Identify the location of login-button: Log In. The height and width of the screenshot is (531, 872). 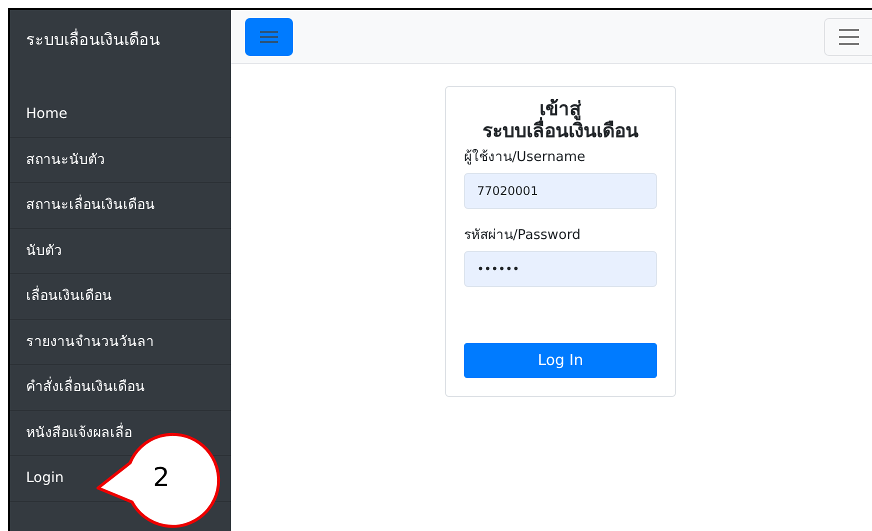
(560, 360).